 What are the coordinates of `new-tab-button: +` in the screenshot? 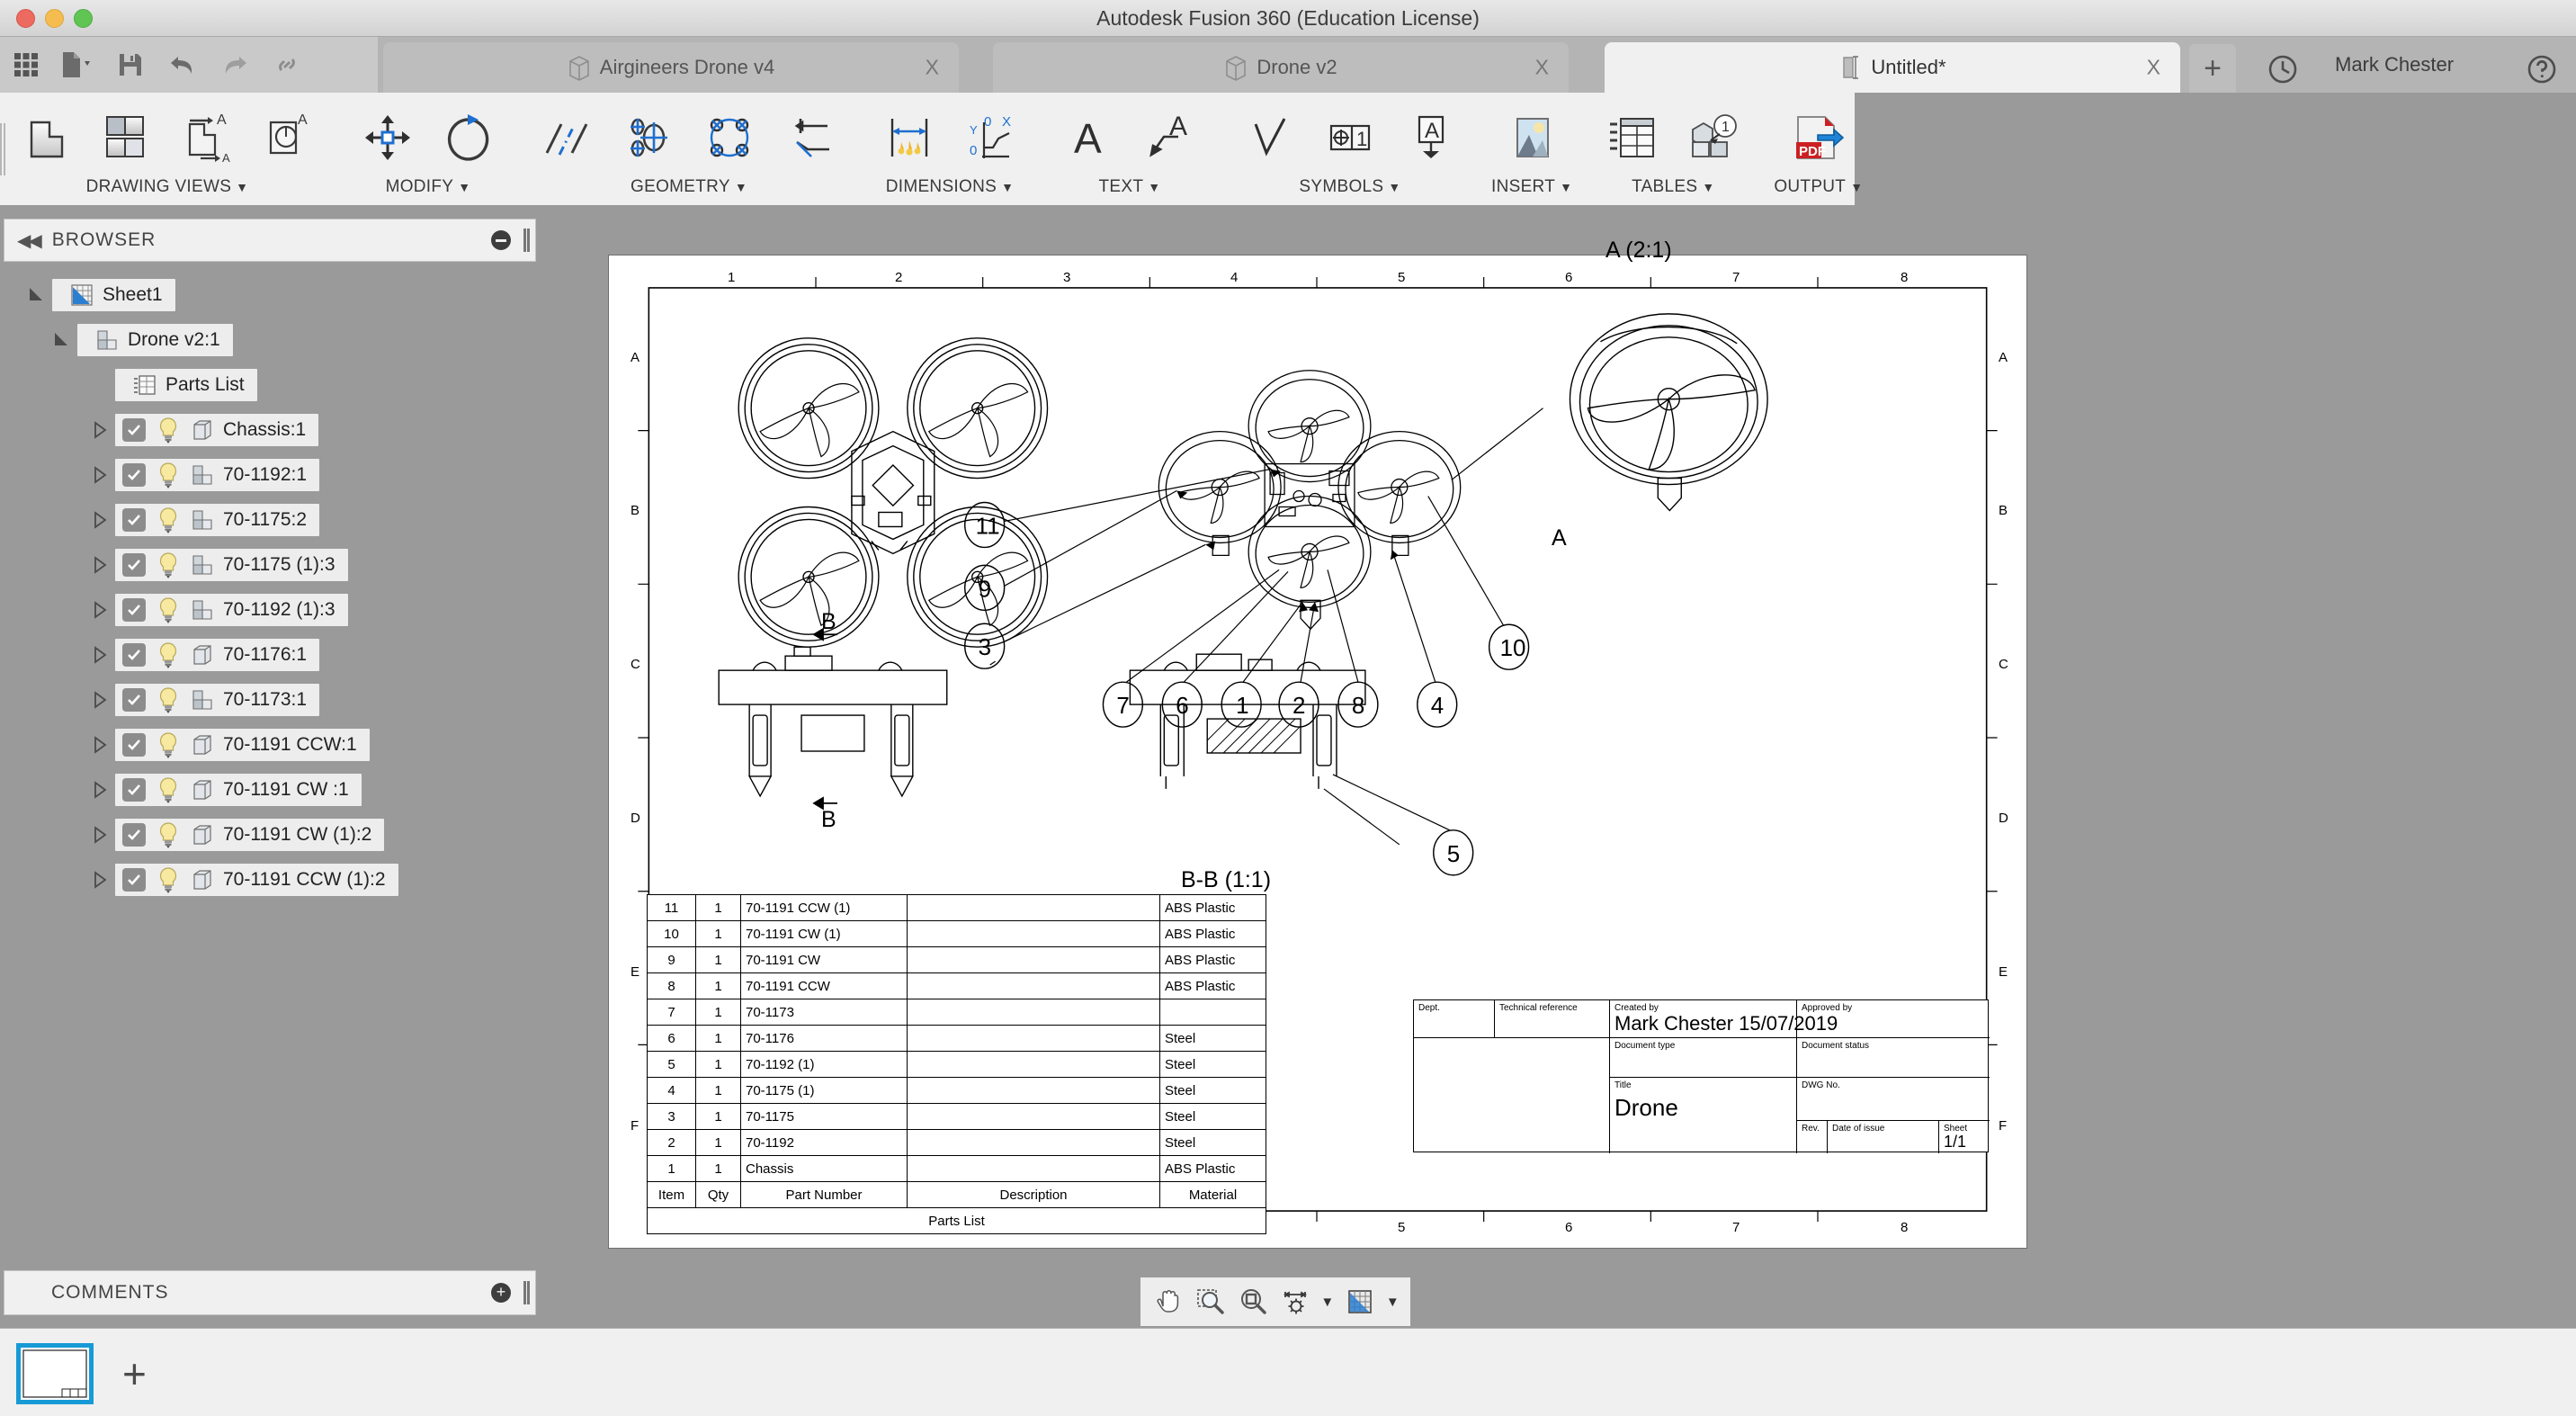 It's located at (2212, 68).